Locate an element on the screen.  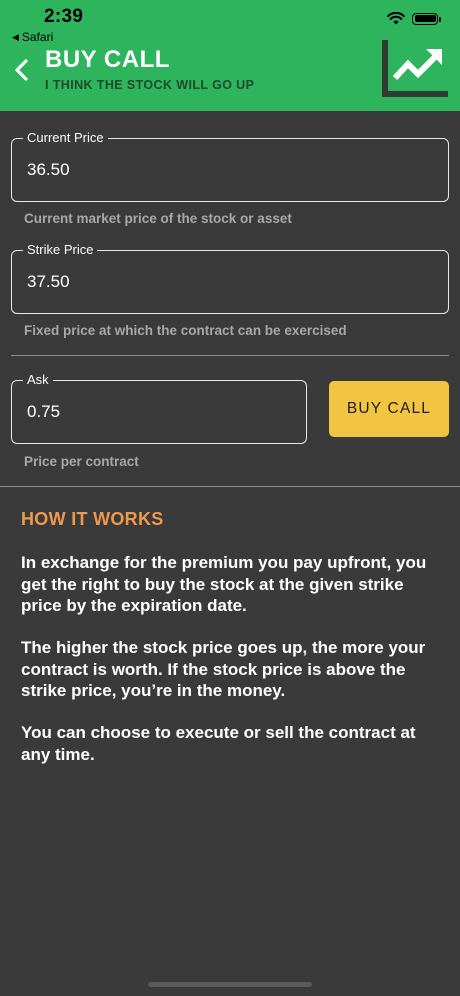
back-to-app-link: ◀ Safari is located at coordinates (32, 37).